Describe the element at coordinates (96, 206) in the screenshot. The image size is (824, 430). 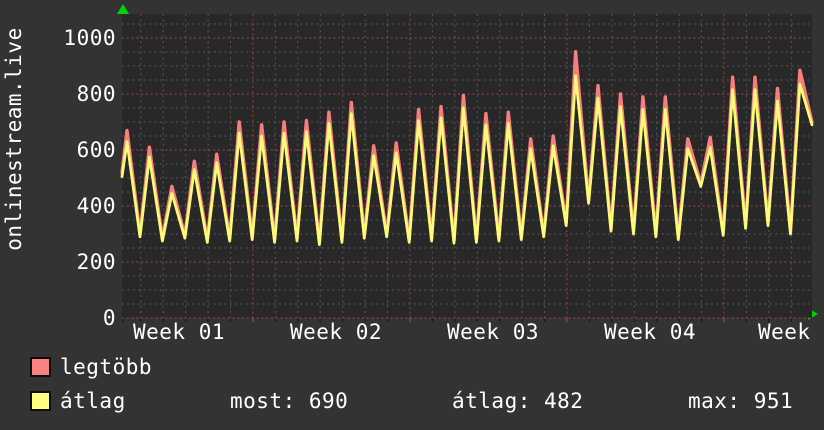
I see `y-tick-label: 400` at that location.